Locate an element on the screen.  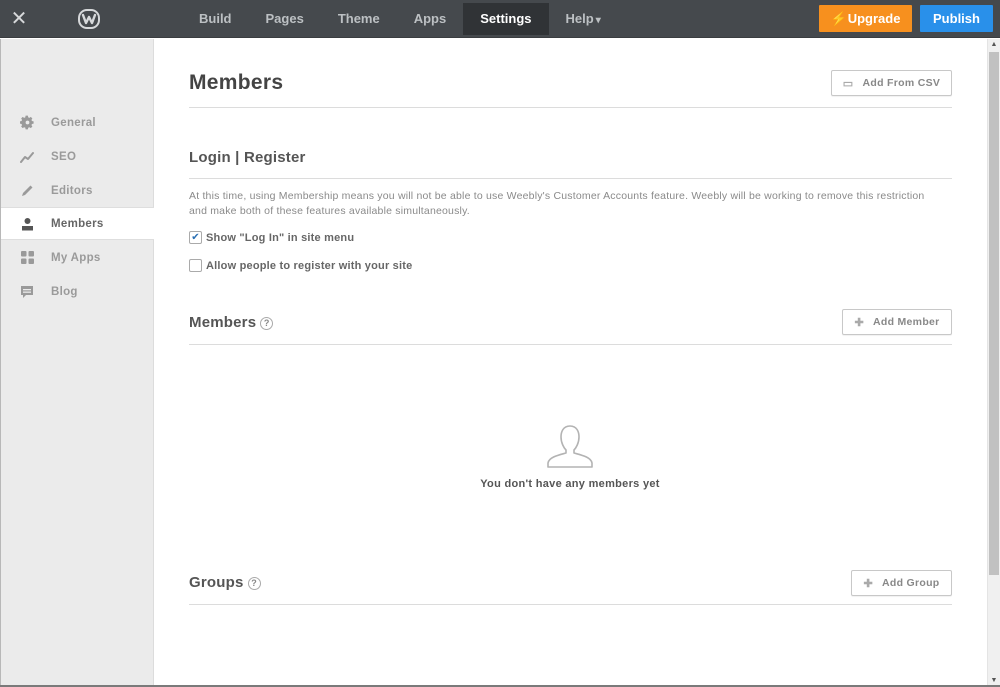
add-from-csv-button: ▭ Add From CSV is located at coordinates (891, 83).